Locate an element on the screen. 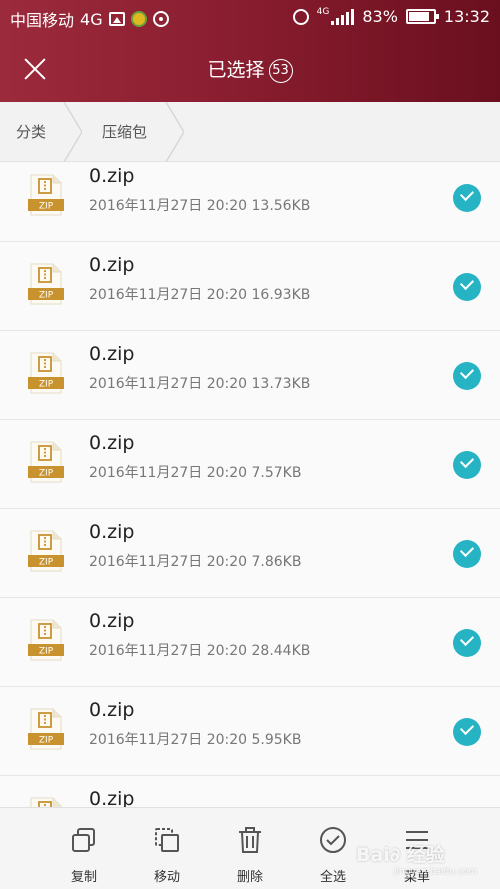  network-type: 4G is located at coordinates (91, 19).